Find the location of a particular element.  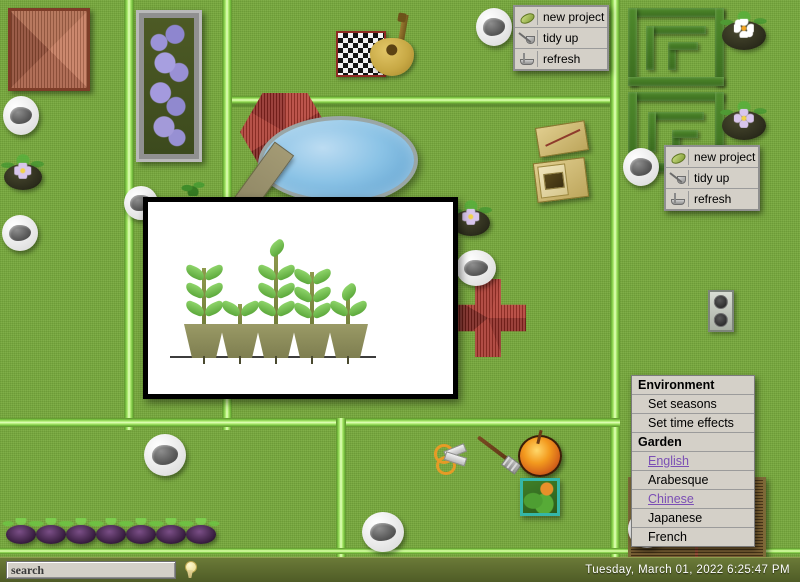

menu-item-arabesque: Arabesque is located at coordinates (693, 480).